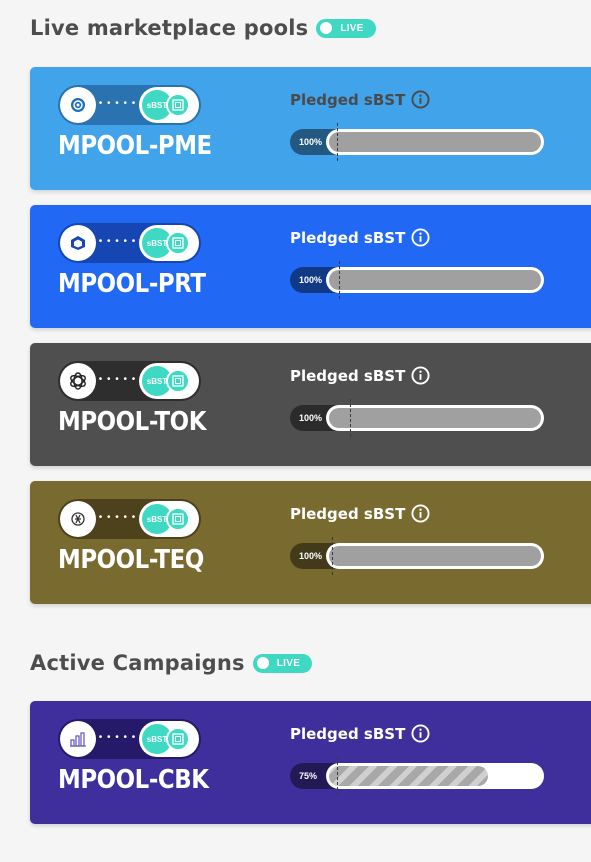  What do you see at coordinates (171, 663) in the screenshot?
I see `campaigns-section-title: Active Campaigns LIVE` at bounding box center [171, 663].